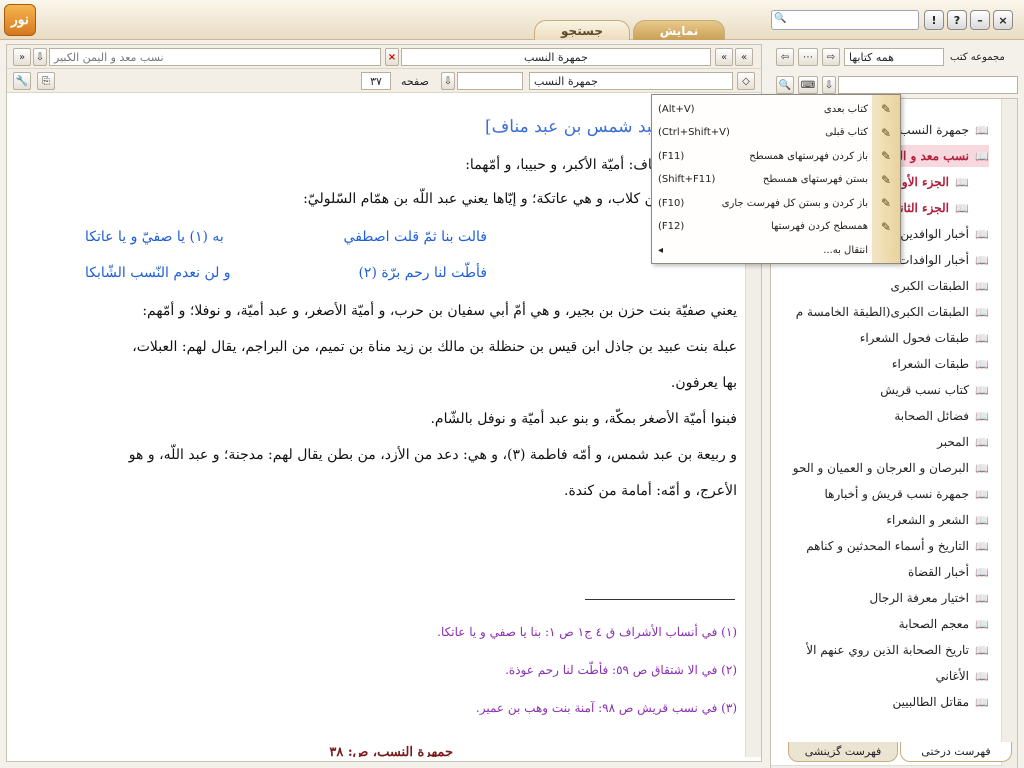  I want to click on tree-item: 📖 الجزء الأول, so click(931, 182).